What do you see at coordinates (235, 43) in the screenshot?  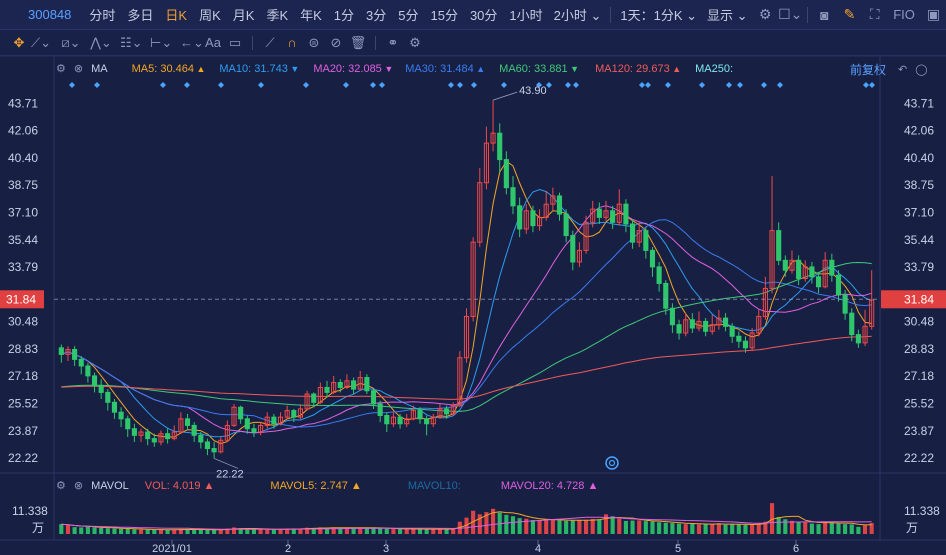 I see `comment-icon: ▭` at bounding box center [235, 43].